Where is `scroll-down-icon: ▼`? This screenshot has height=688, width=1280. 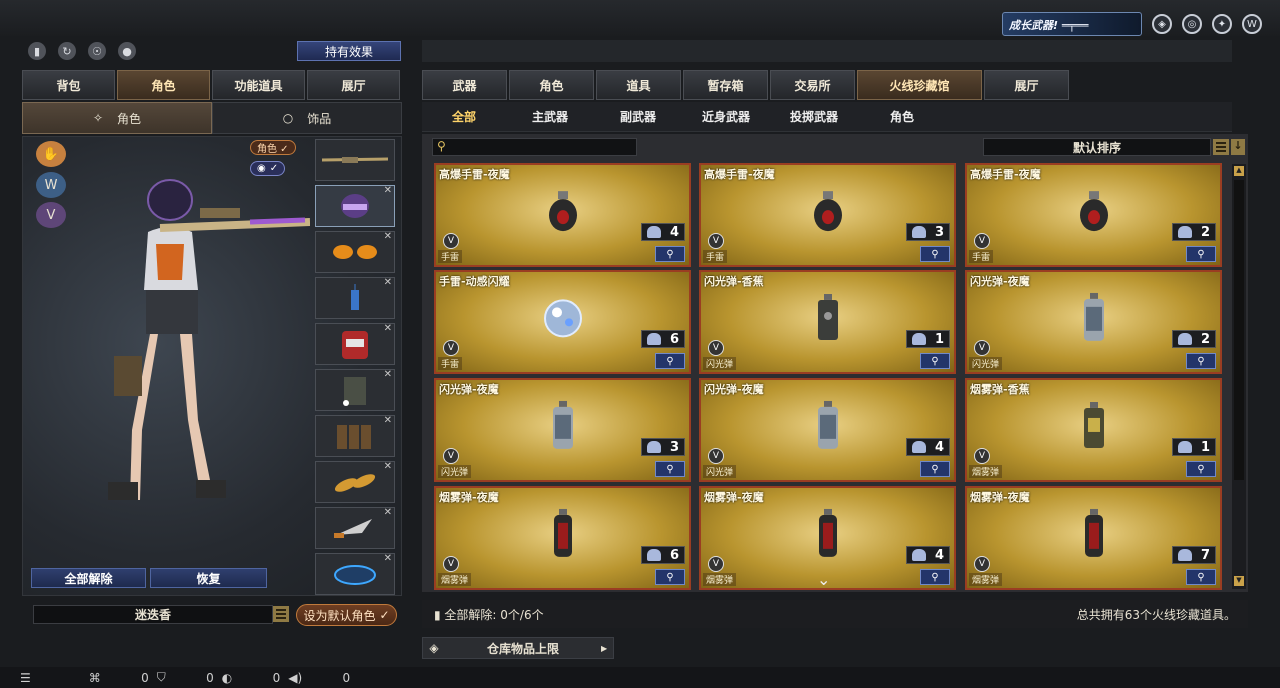 scroll-down-icon: ▼ is located at coordinates (1239, 581).